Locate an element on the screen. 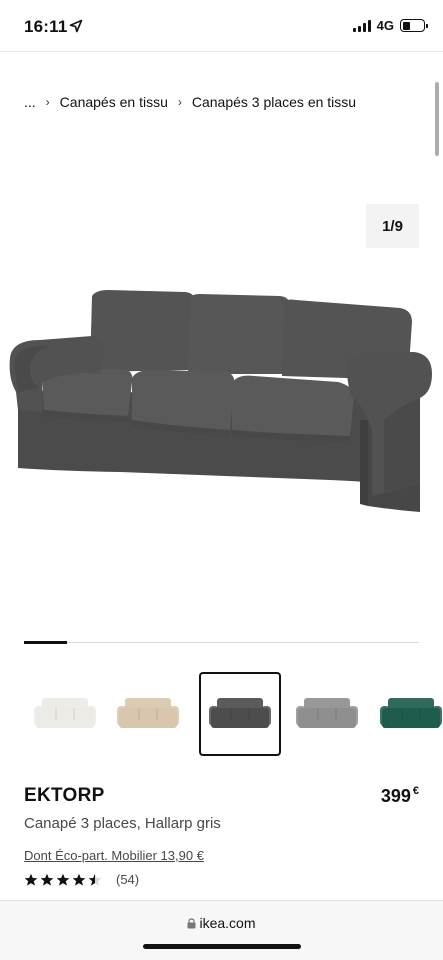 The image size is (443, 960). location-arrow-icon is located at coordinates (76, 26).